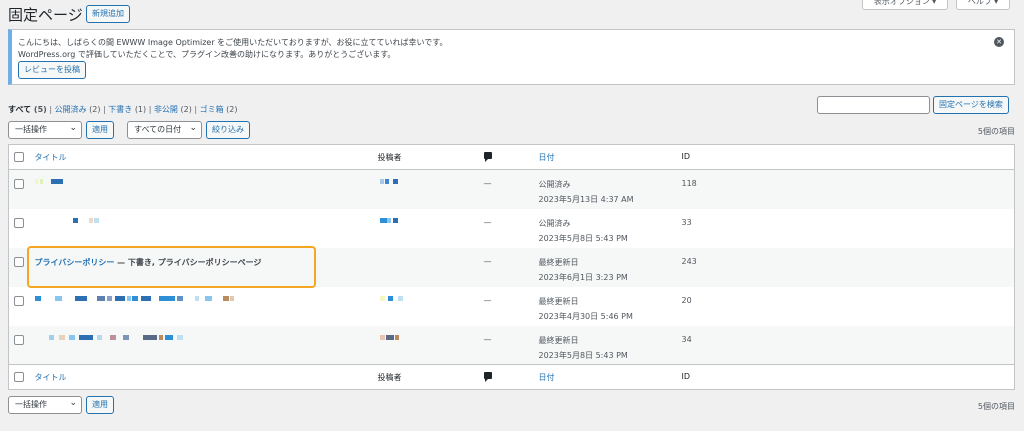  Describe the element at coordinates (686, 376) in the screenshot. I see `id-column-footer: ID` at that location.